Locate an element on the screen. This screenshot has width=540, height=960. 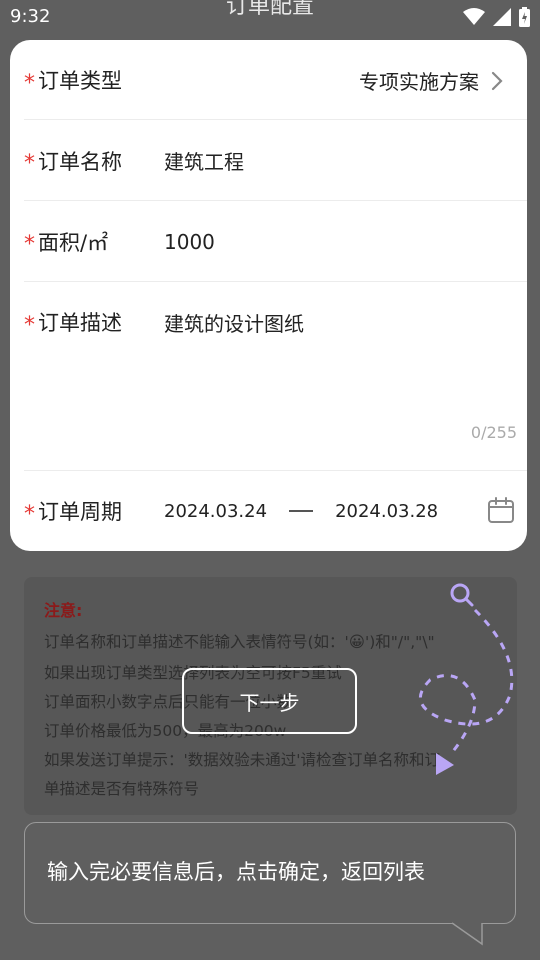
order-name-row: * 订单名称 建筑工程 is located at coordinates (275, 160).